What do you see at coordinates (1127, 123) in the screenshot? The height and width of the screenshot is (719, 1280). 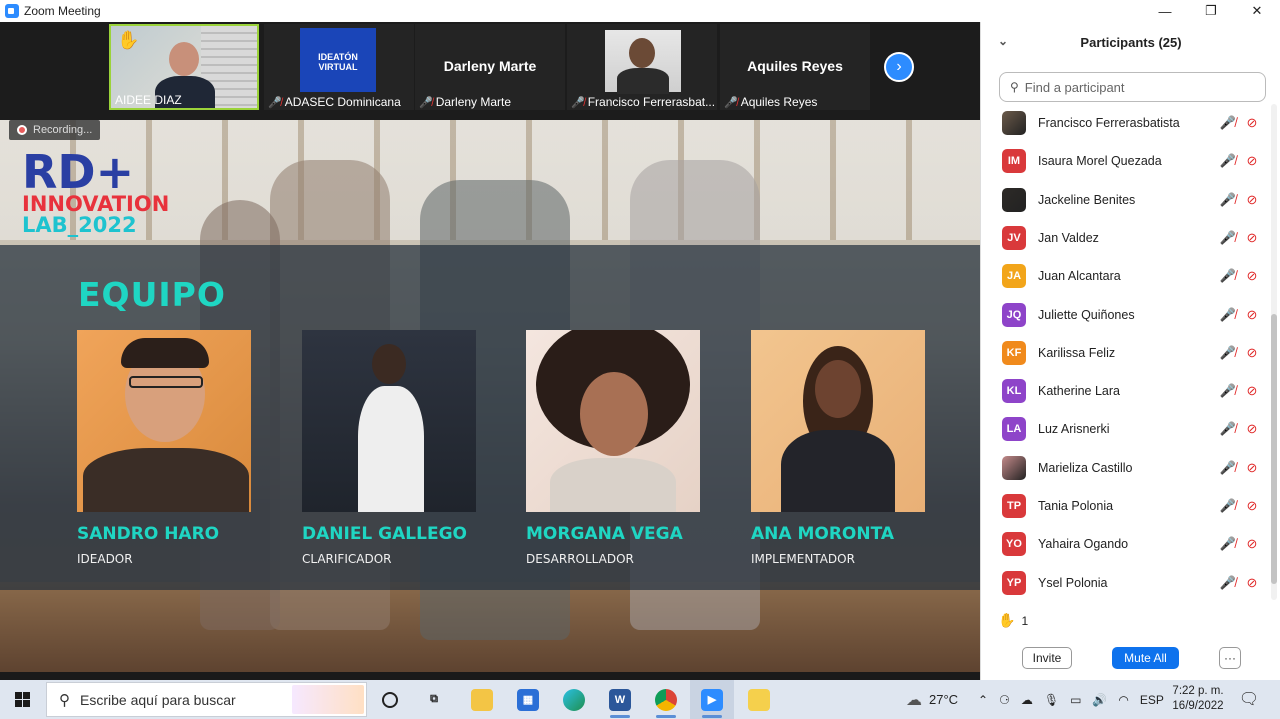 I see `participant-row: Francisco Ferrerasbatista 🎤̸ ⊘` at bounding box center [1127, 123].